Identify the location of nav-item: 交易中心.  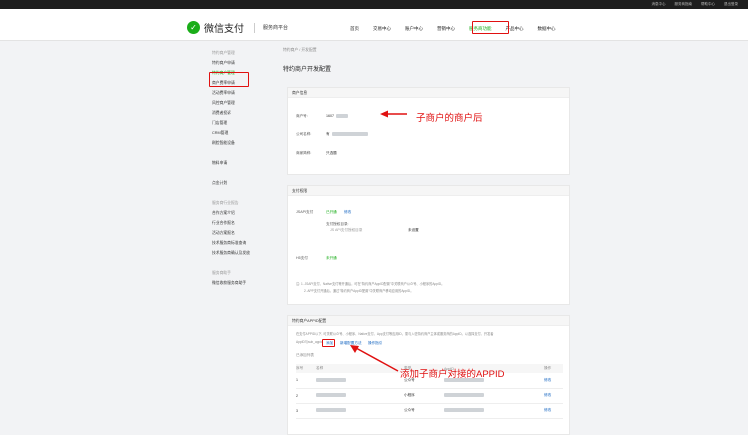
(382, 29).